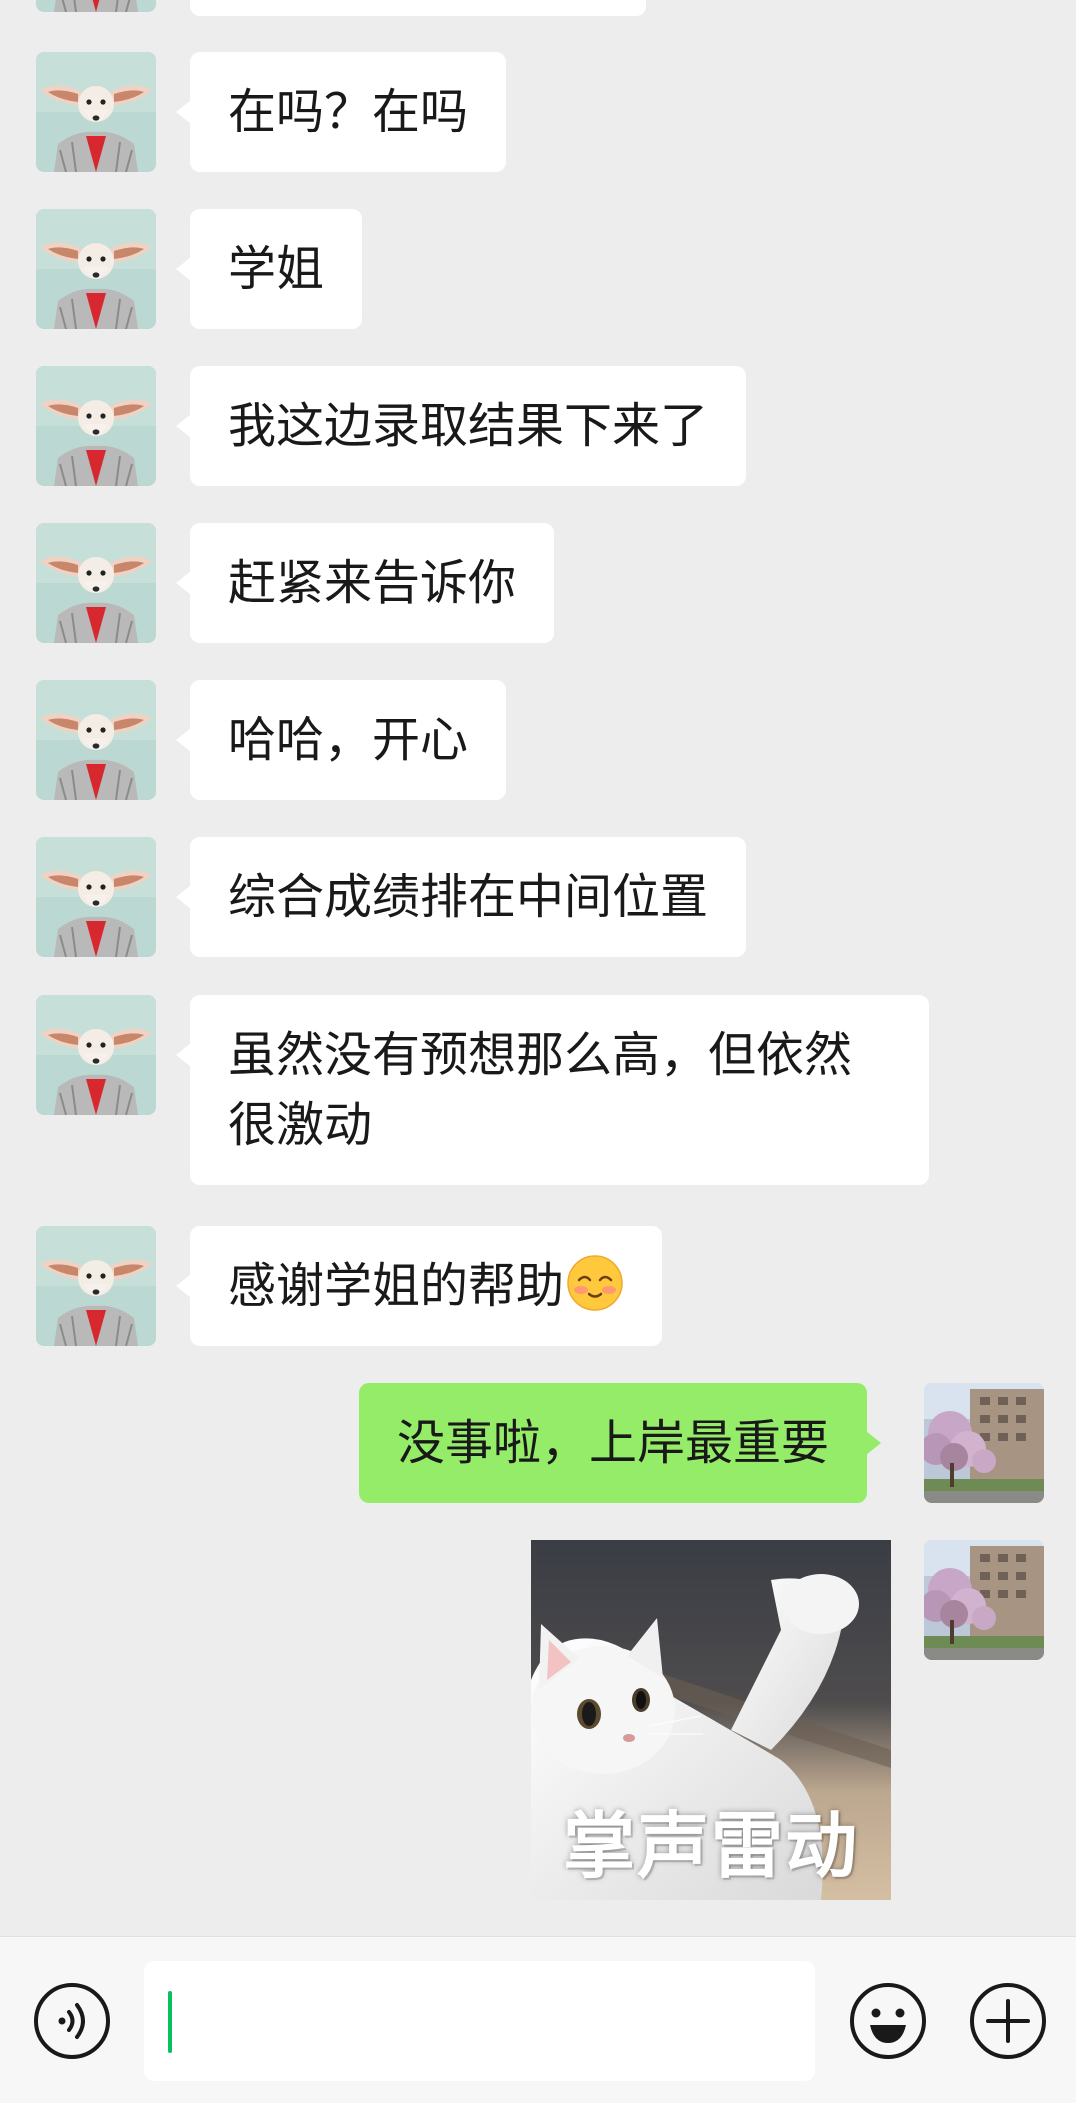 The height and width of the screenshot is (2103, 1076). I want to click on message-text: 在吗？在吗, so click(348, 112).